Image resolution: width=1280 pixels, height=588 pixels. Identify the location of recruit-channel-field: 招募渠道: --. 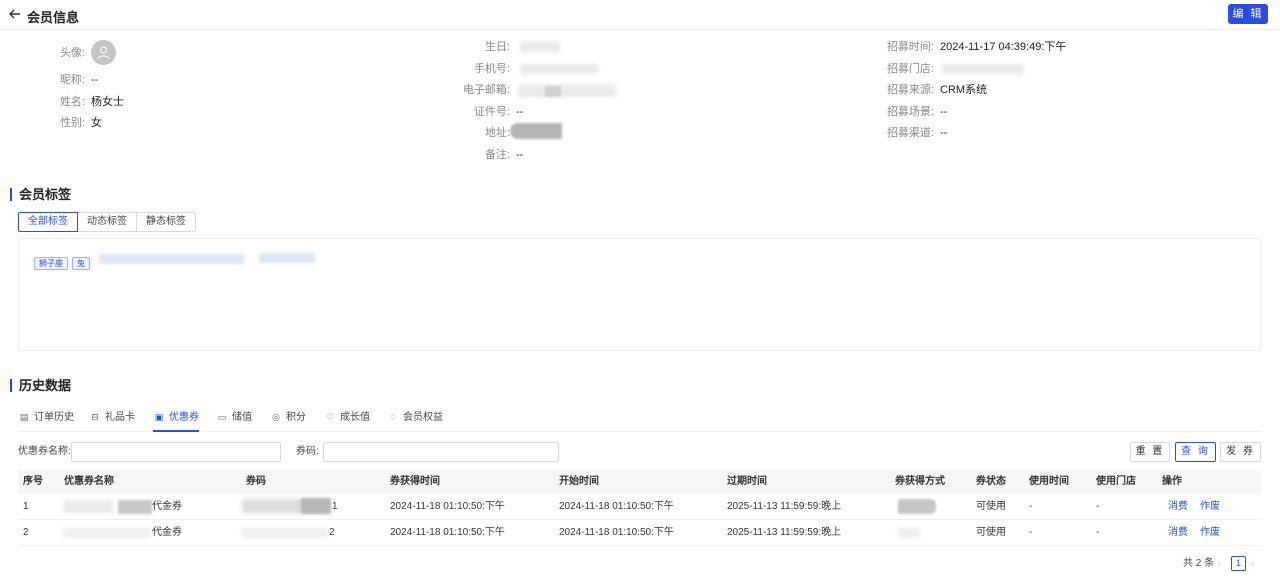
(917, 133).